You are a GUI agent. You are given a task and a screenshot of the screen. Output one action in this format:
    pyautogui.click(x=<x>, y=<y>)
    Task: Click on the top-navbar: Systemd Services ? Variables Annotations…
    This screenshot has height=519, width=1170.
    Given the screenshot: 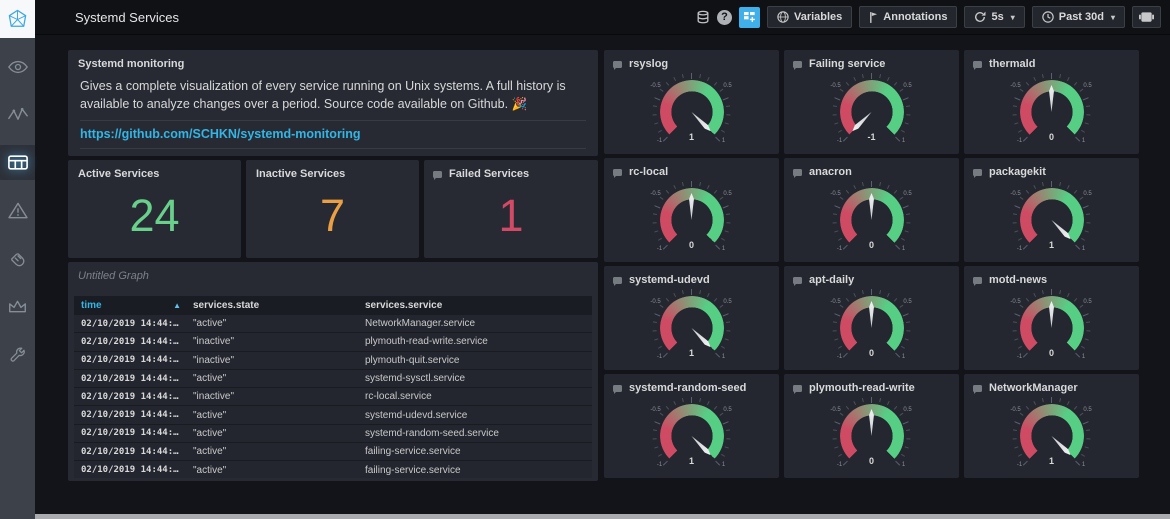 What is the action you would take?
    pyautogui.click(x=602, y=17)
    